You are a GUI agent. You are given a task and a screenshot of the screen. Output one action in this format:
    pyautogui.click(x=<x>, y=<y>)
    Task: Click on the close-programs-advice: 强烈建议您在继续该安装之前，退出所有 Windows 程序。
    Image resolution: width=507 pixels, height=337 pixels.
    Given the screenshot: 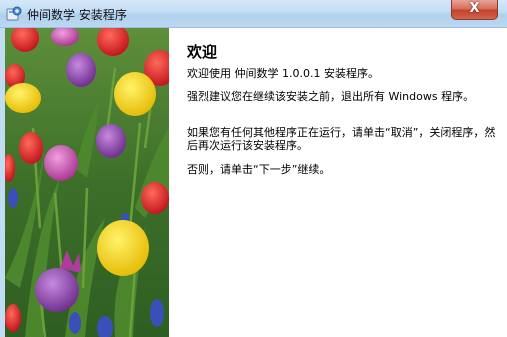 What is the action you would take?
    pyautogui.click(x=331, y=96)
    